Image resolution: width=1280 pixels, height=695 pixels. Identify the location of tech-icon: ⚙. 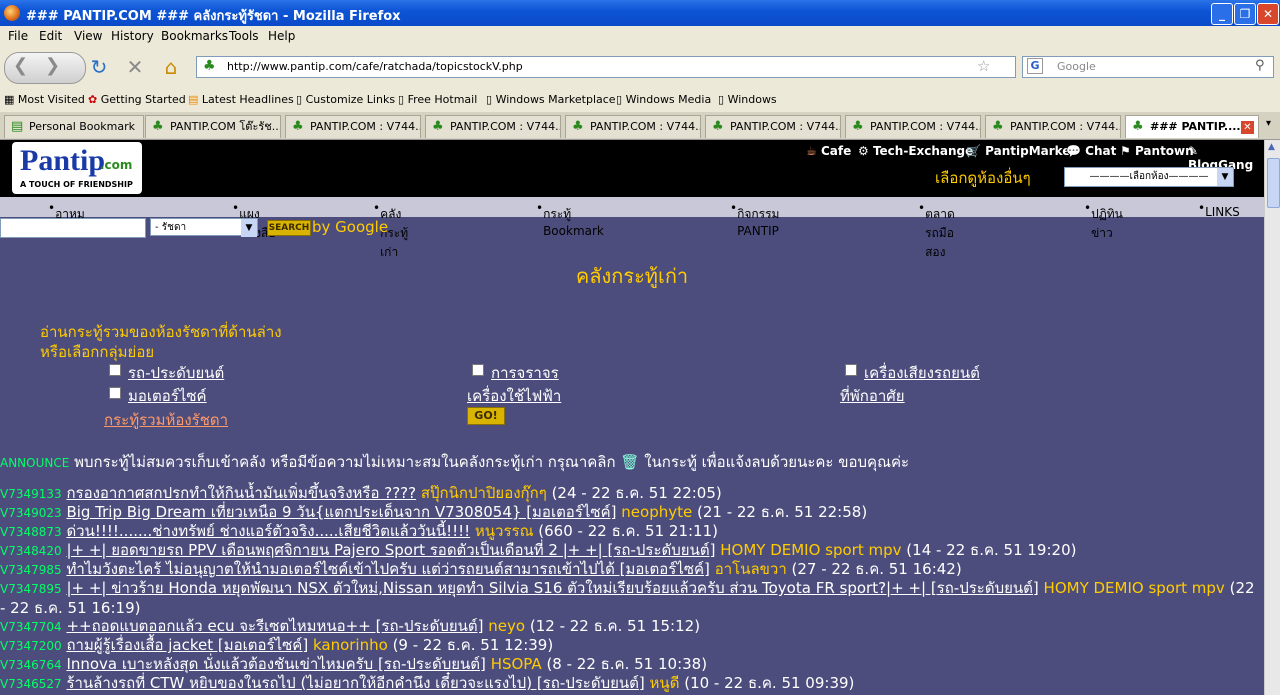
(863, 151).